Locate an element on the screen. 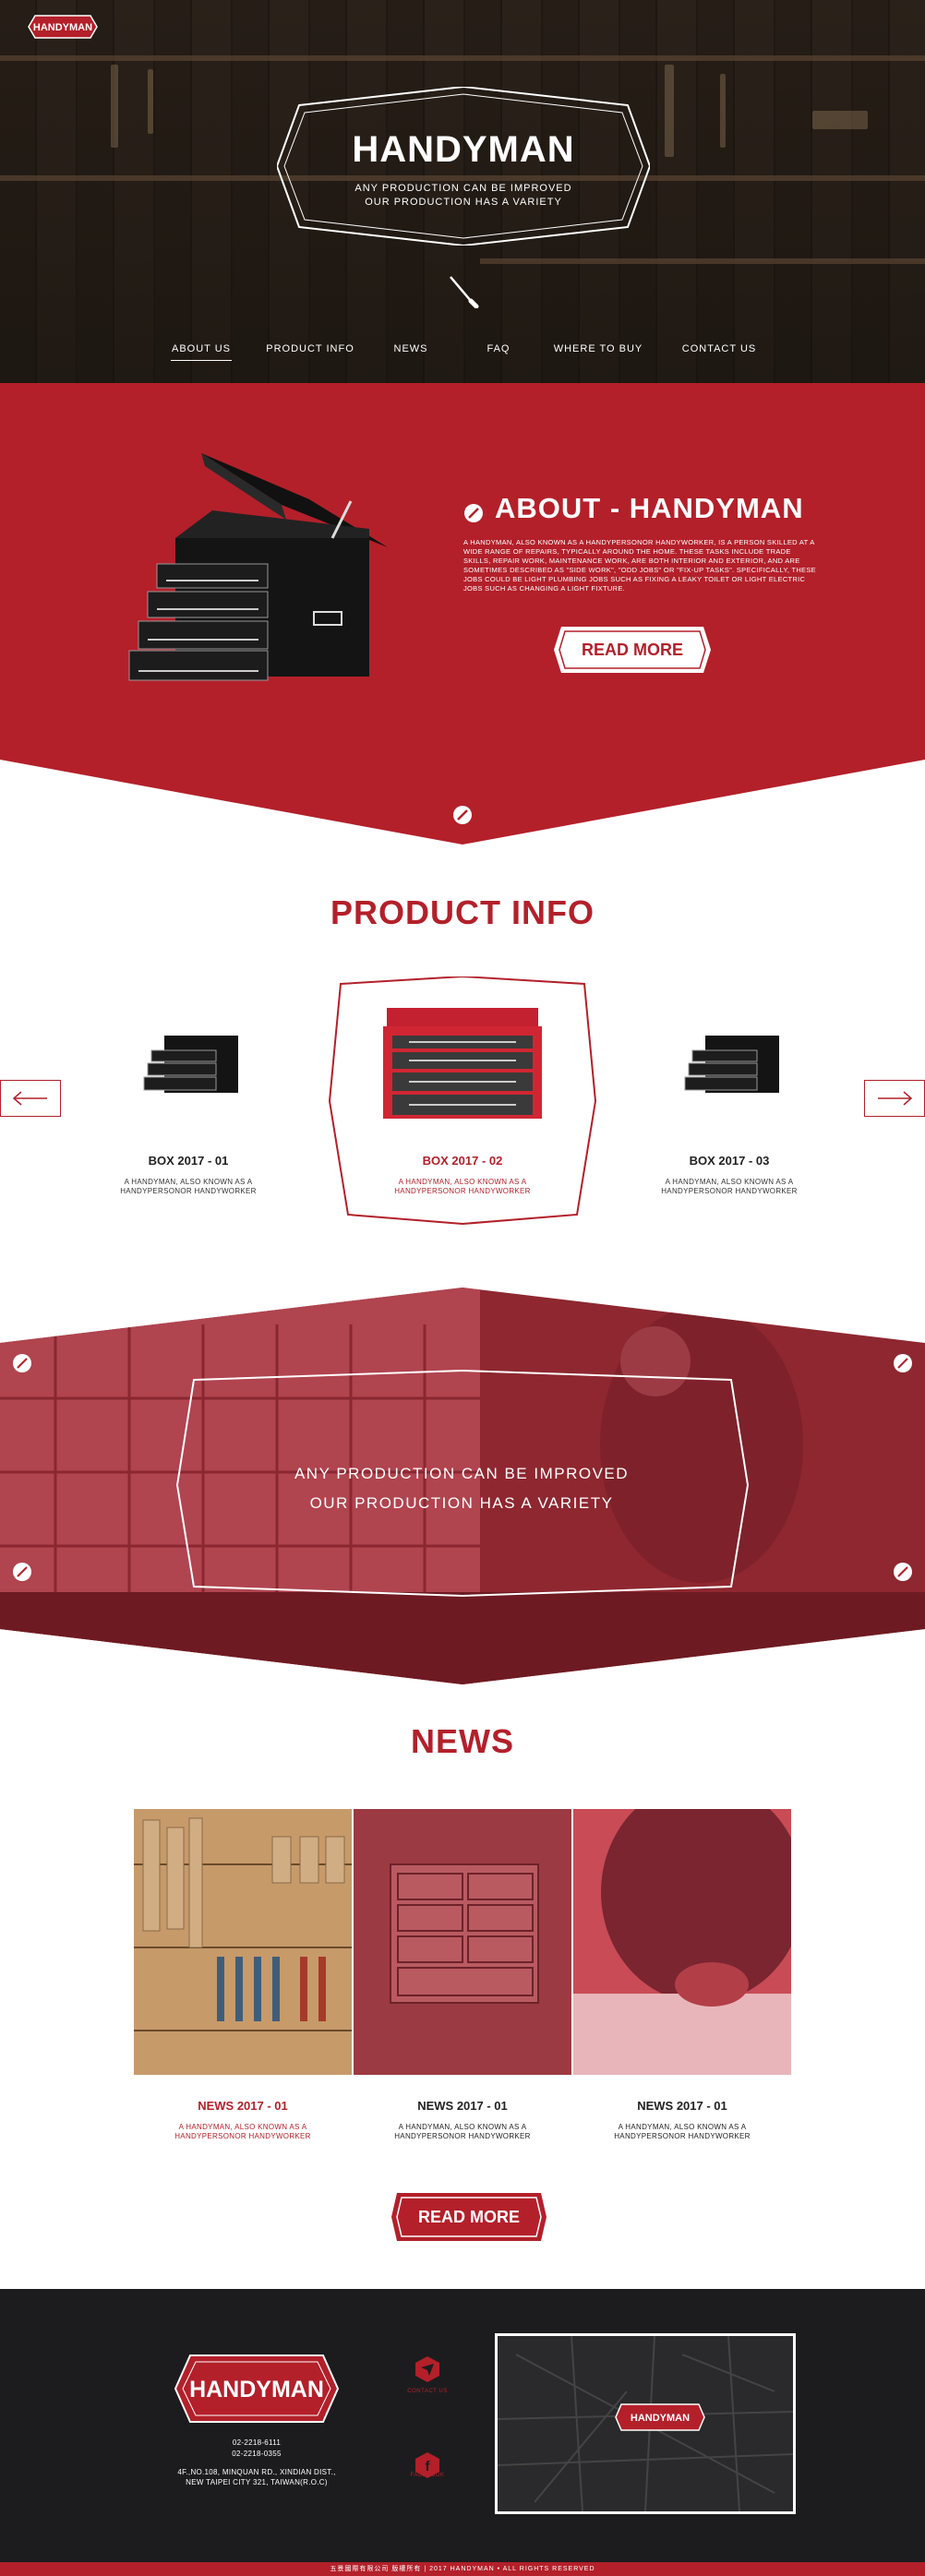 This screenshot has height=2576, width=925. facebook-label: FACEBOOK is located at coordinates (427, 2475).